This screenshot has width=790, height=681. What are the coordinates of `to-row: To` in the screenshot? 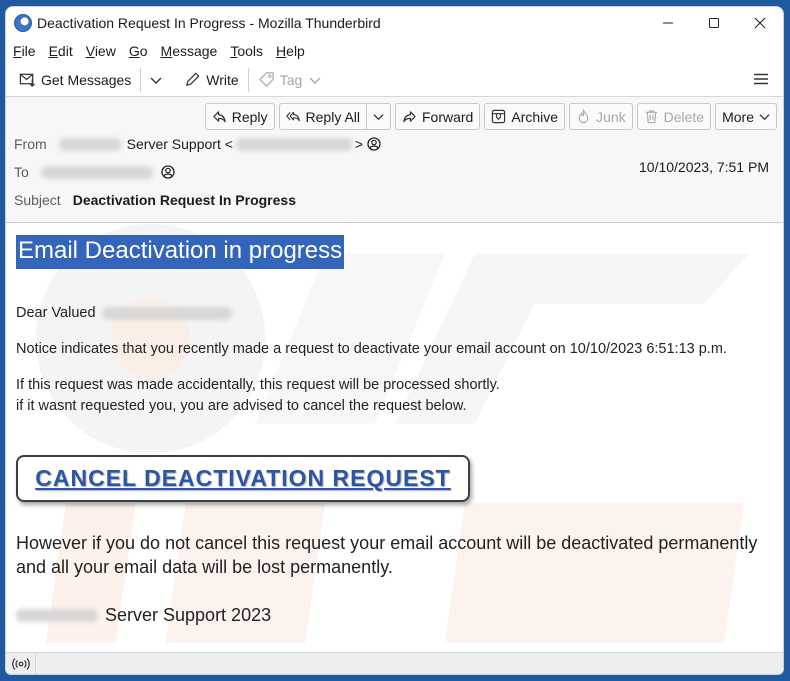 It's located at (94, 172).